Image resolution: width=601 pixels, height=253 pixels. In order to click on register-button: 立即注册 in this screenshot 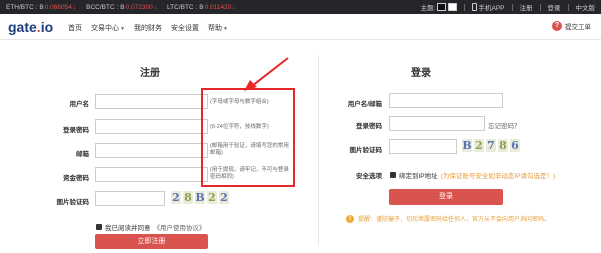, I will do `click(151, 241)`.